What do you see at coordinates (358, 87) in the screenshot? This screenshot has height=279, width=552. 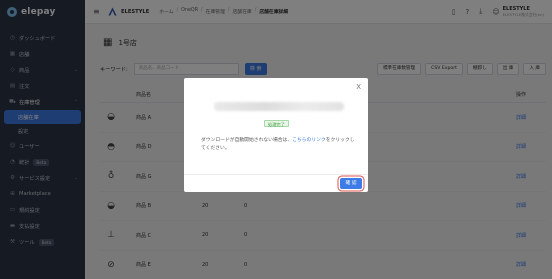 I see `close-icon: X` at bounding box center [358, 87].